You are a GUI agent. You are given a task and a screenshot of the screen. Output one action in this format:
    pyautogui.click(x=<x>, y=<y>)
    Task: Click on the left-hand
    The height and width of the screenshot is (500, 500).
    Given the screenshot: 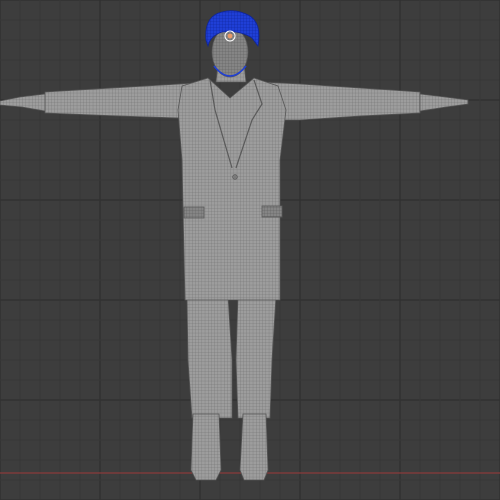 What is the action you would take?
    pyautogui.click(x=23, y=102)
    